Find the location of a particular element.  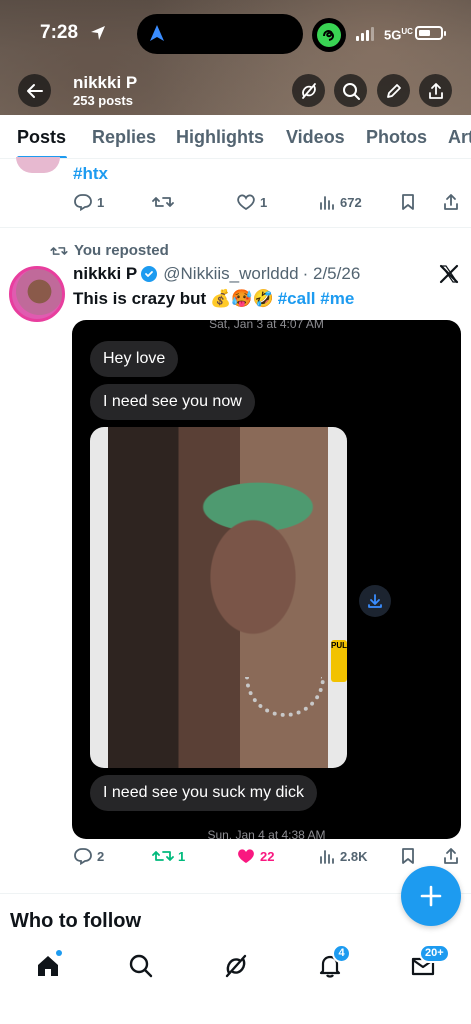

back-button is located at coordinates (34, 90).